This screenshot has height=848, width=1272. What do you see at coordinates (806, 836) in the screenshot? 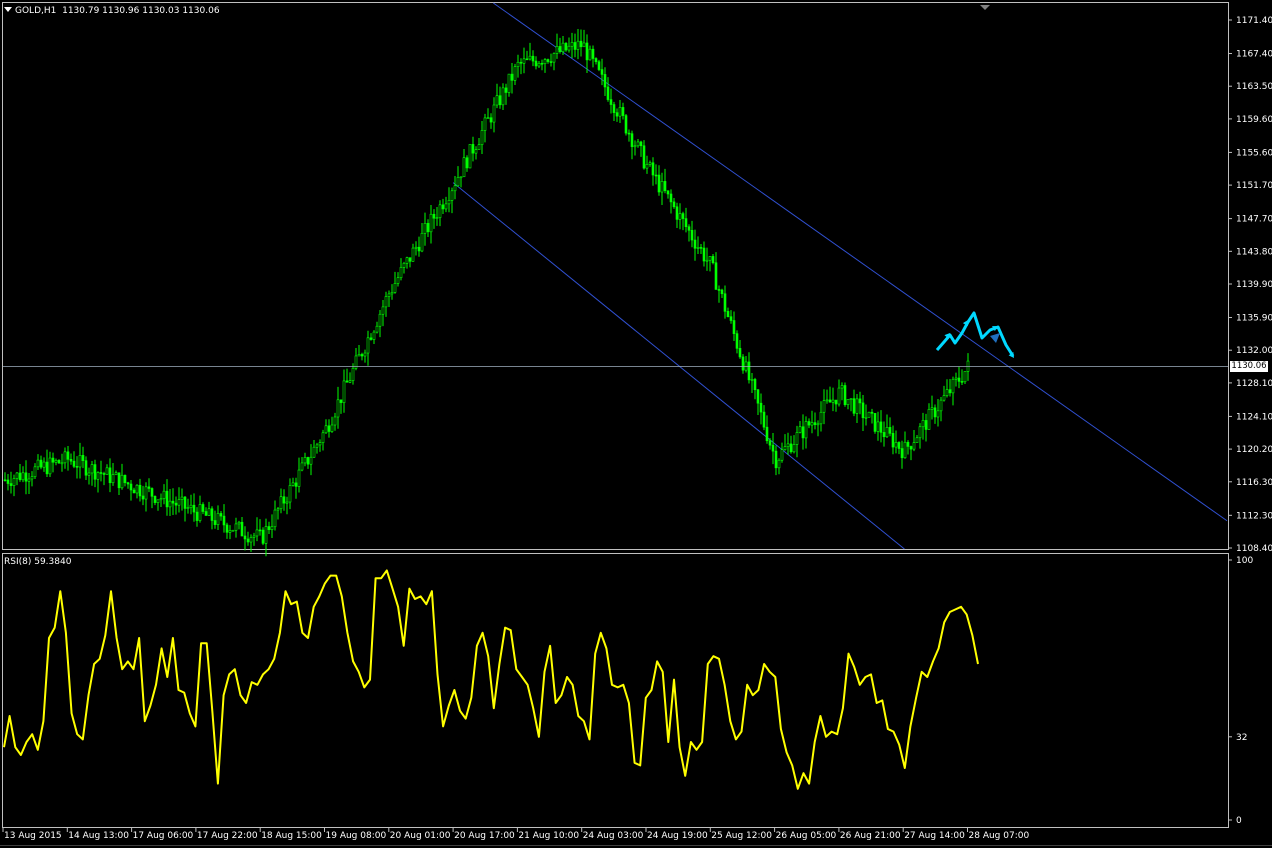
I see `time-label: 26 Aug 05:00` at bounding box center [806, 836].